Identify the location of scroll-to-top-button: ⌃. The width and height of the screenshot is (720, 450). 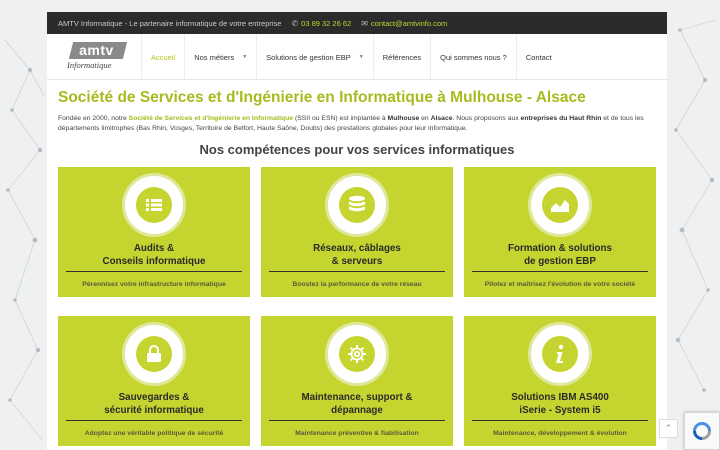
(668, 428).